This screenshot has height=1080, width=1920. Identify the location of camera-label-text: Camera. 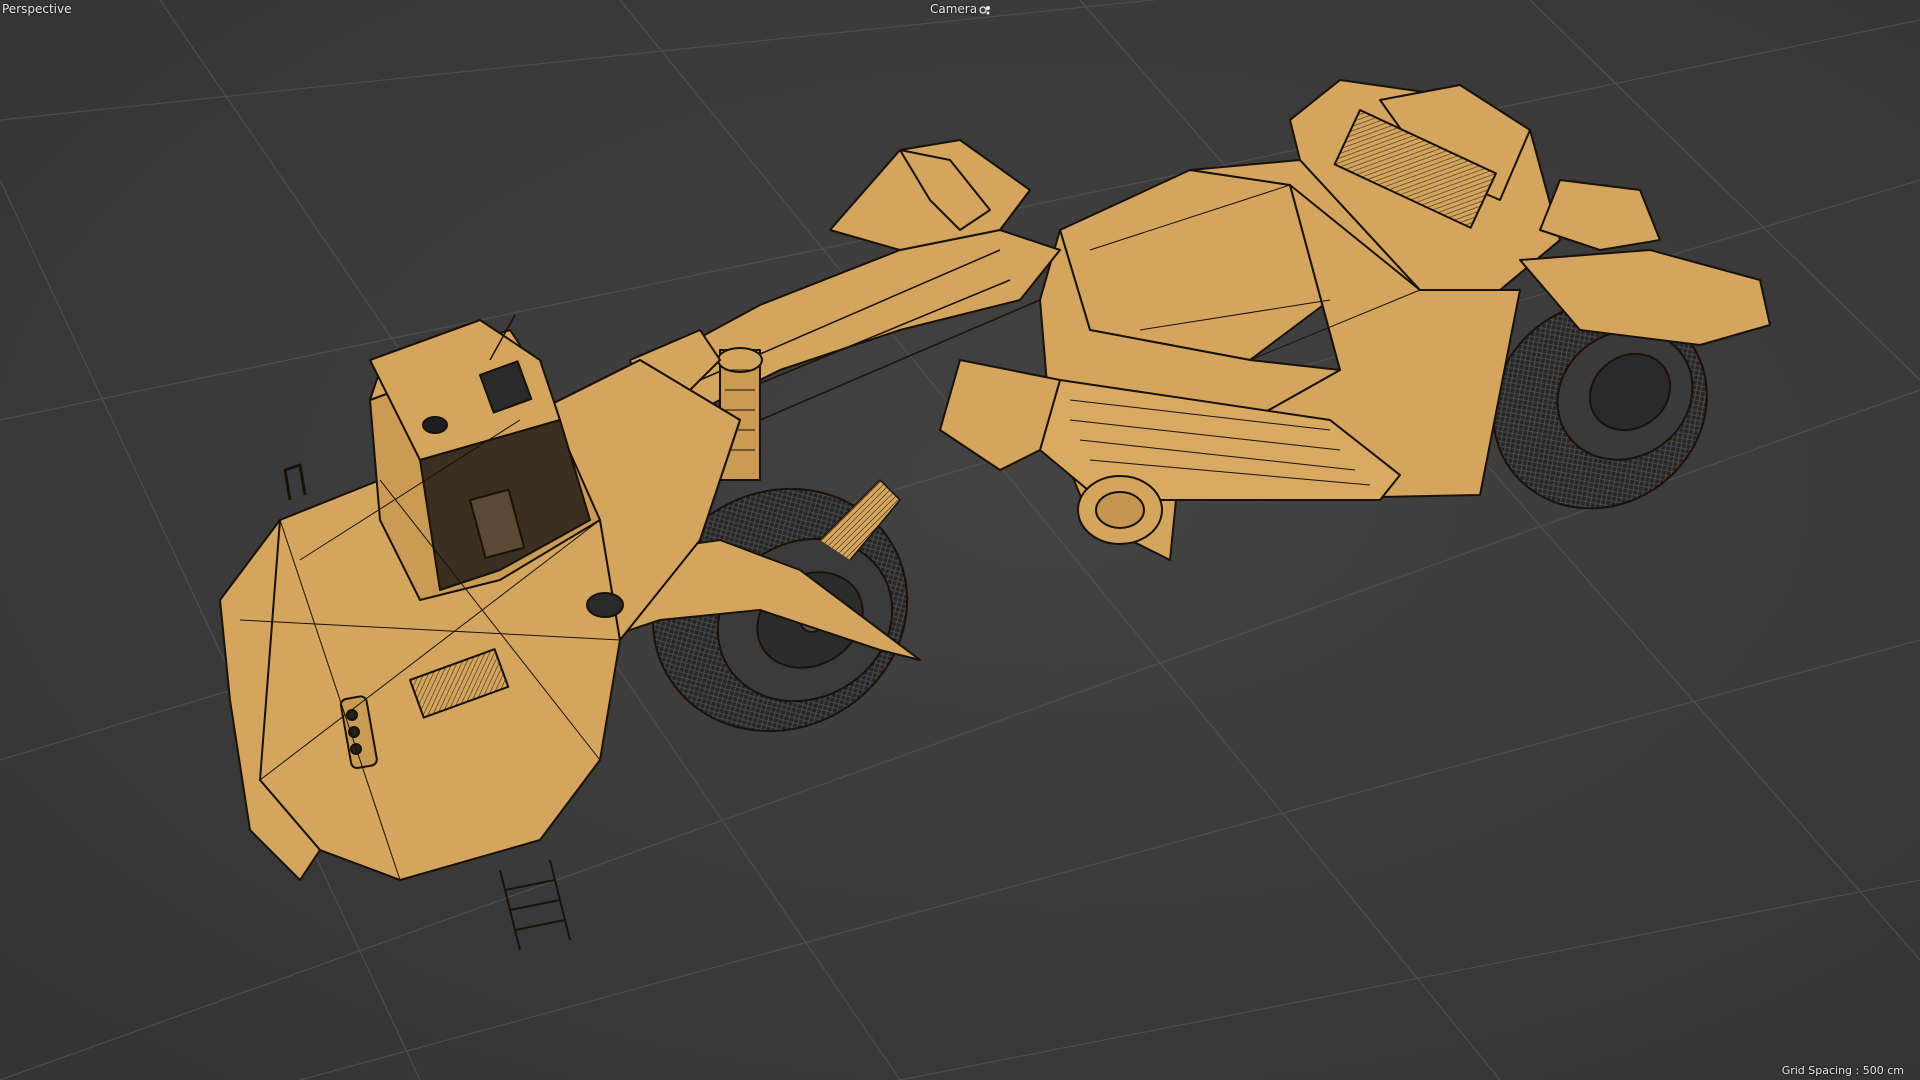
(954, 9).